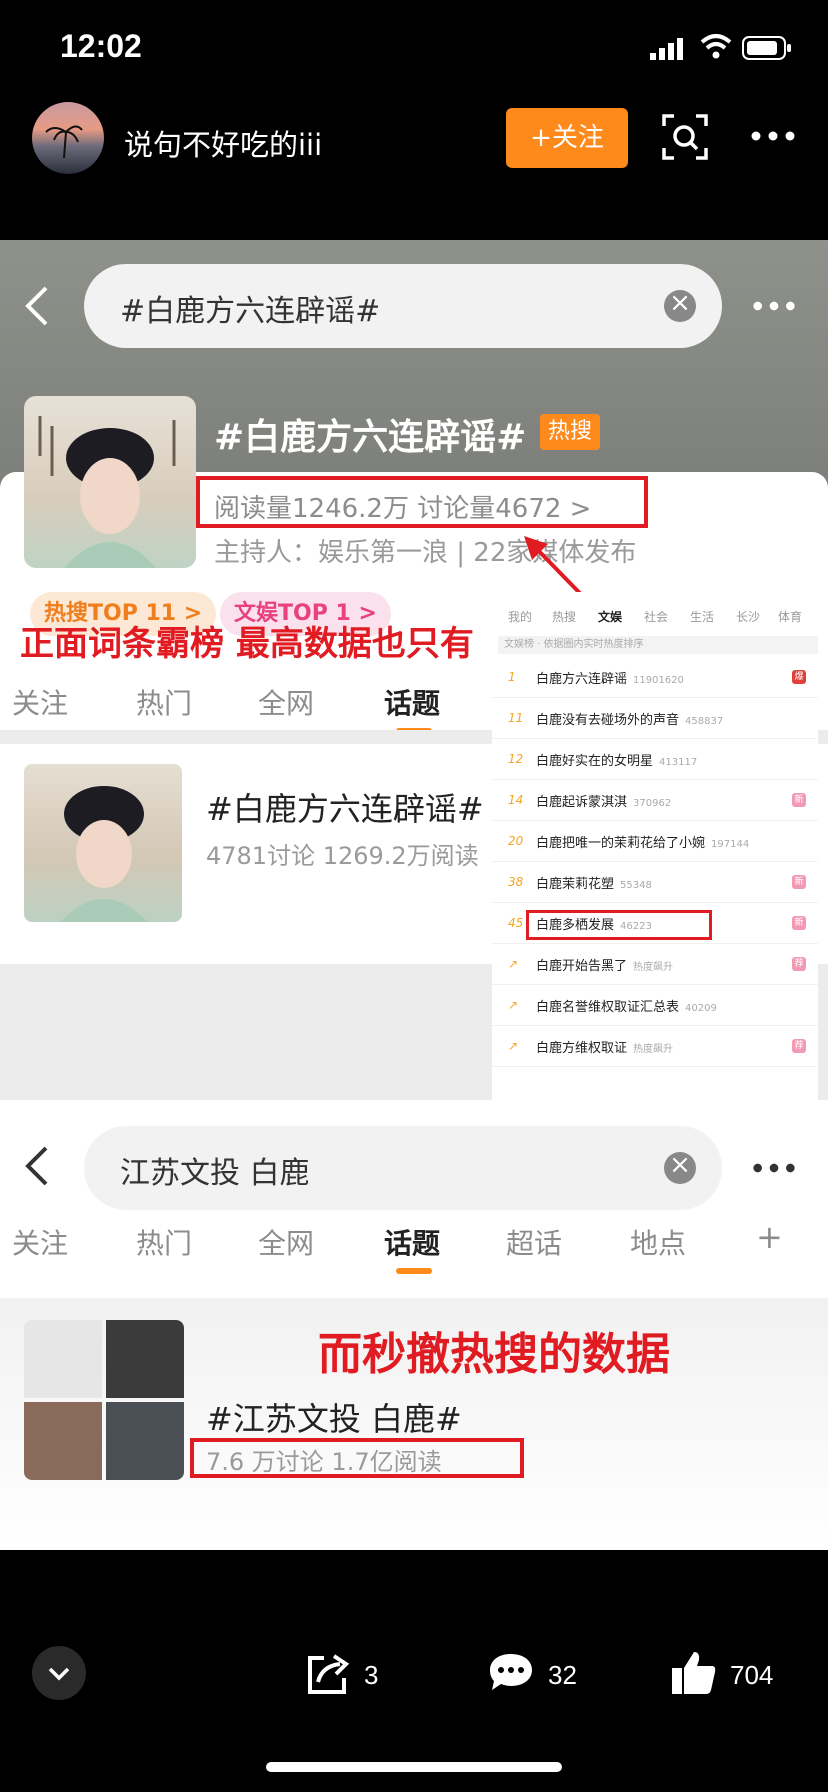  Describe the element at coordinates (345, 809) in the screenshot. I see `result-title: #白鹿方六连辟谣#` at that location.